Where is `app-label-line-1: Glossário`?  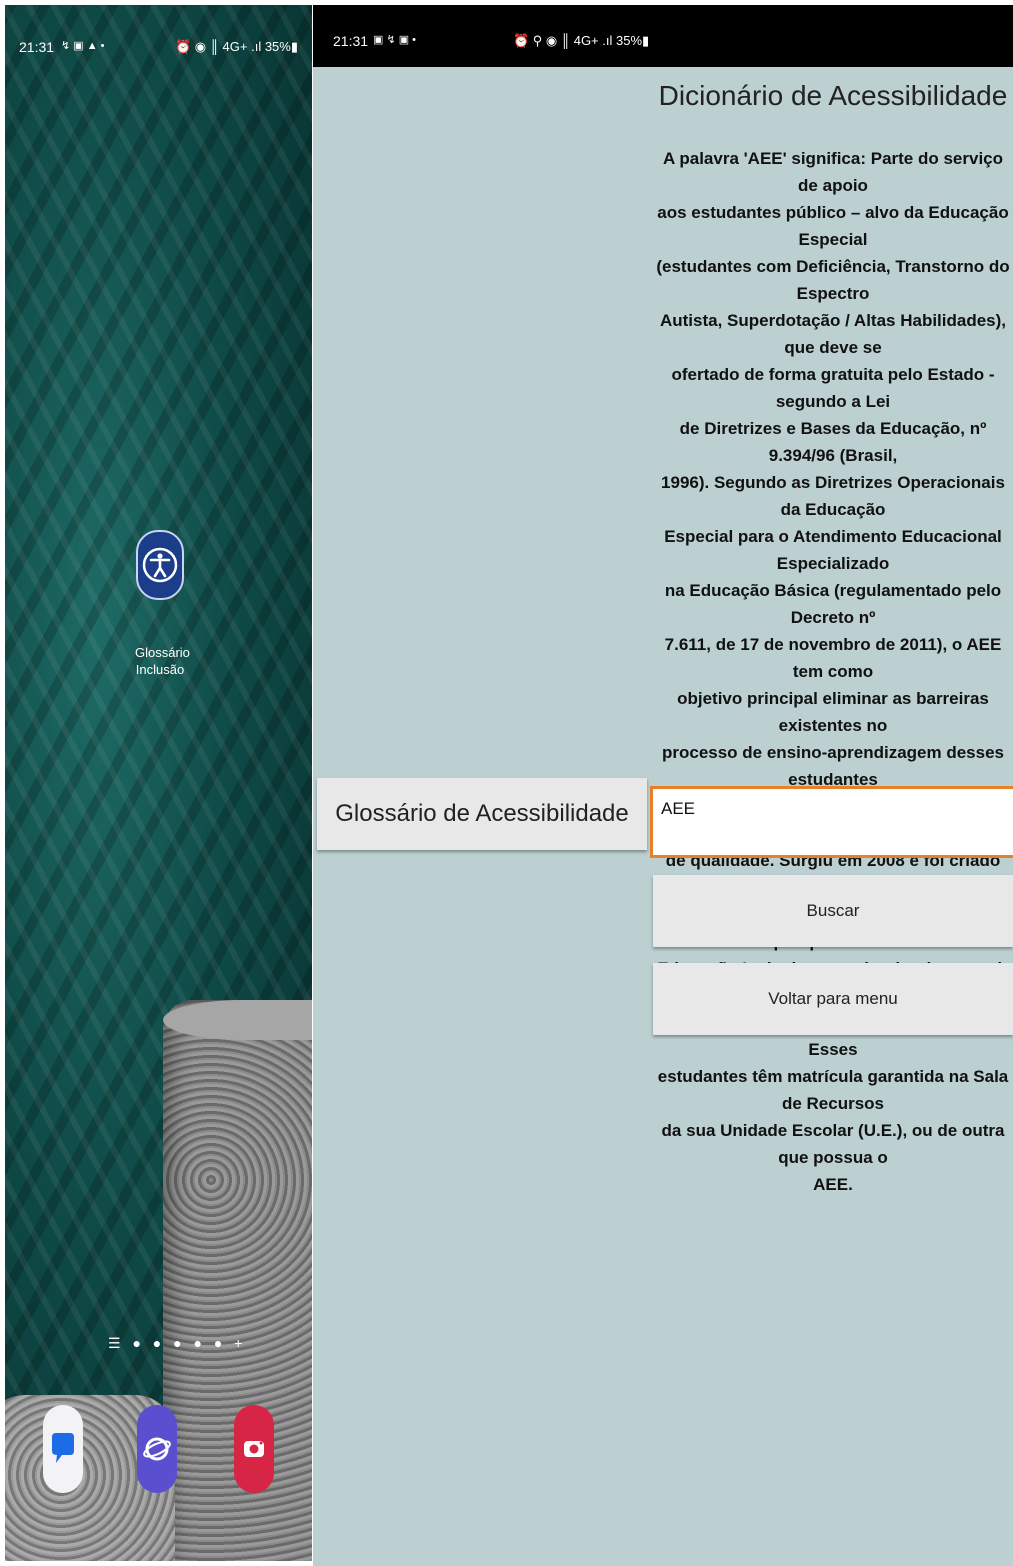 app-label-line-1: Glossário is located at coordinates (162, 652).